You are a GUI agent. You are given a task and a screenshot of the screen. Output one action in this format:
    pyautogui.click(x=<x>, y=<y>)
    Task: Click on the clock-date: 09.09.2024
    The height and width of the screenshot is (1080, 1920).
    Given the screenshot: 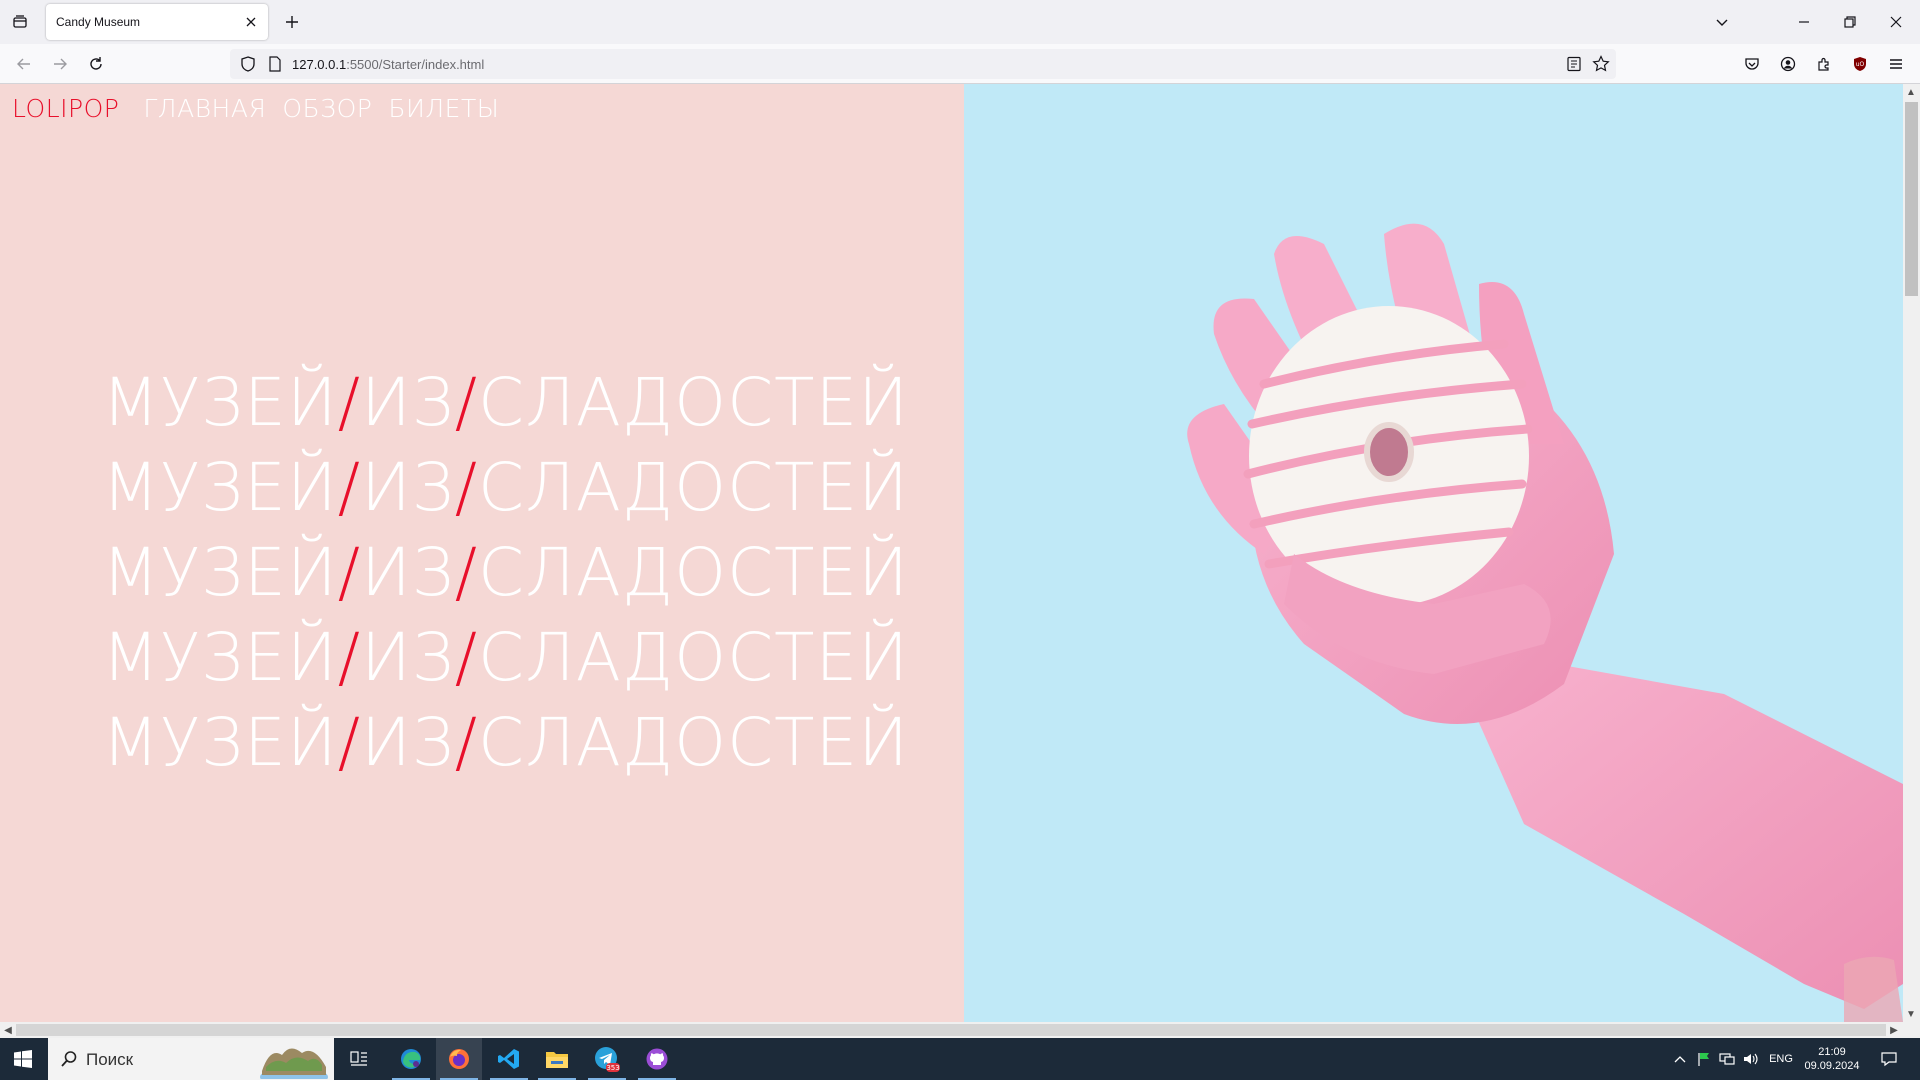 What is the action you would take?
    pyautogui.click(x=1832, y=1066)
    